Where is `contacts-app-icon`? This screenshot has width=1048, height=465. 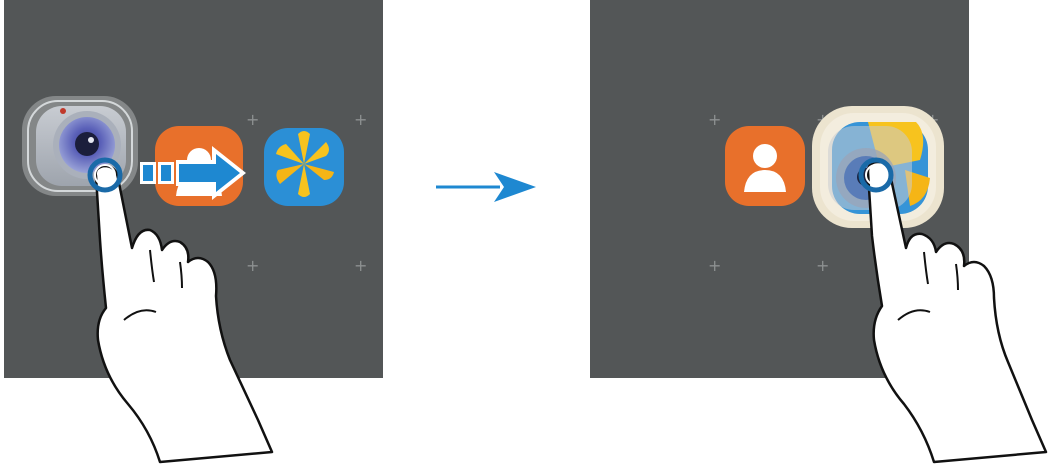
contacts-app-icon is located at coordinates (765, 166).